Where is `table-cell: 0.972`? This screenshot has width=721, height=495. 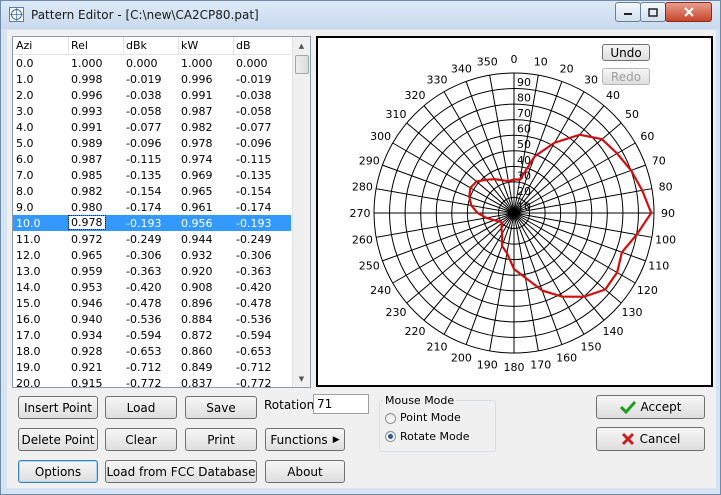 table-cell: 0.972 is located at coordinates (87, 239).